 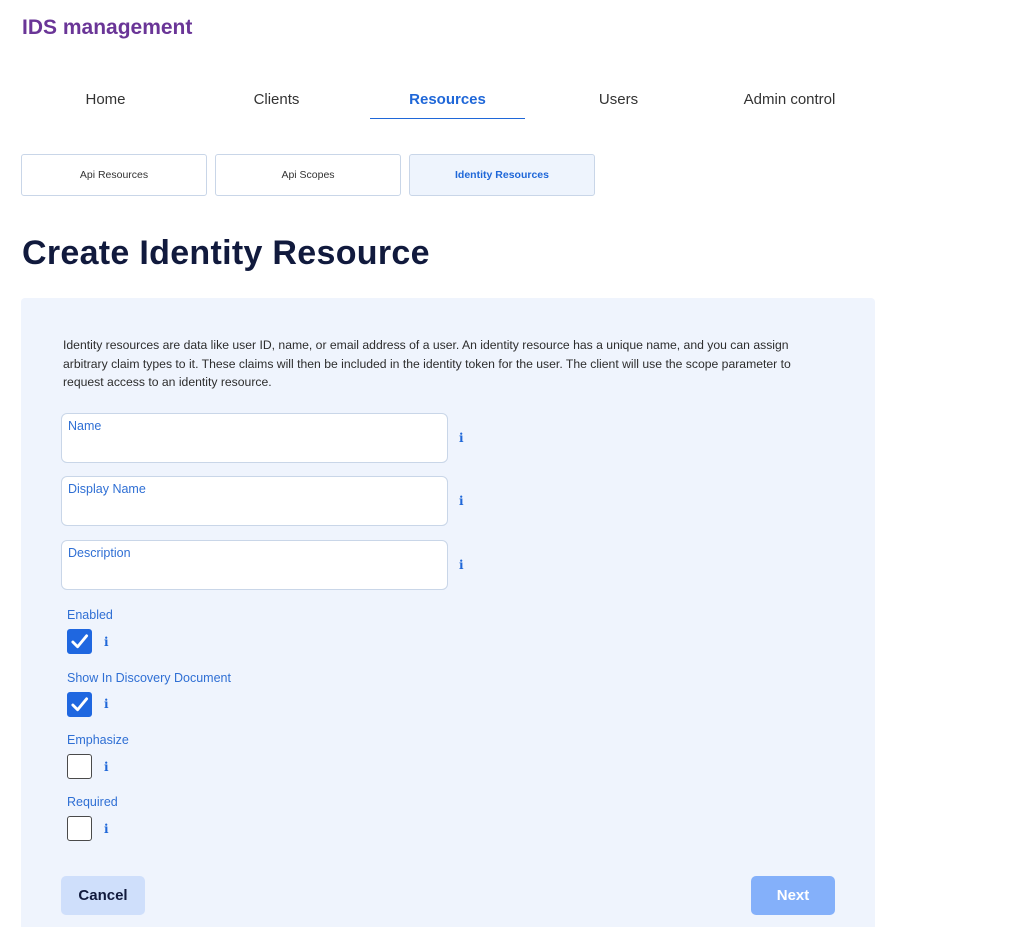 What do you see at coordinates (114, 175) in the screenshot?
I see `subtab-api-resources: Api Resources` at bounding box center [114, 175].